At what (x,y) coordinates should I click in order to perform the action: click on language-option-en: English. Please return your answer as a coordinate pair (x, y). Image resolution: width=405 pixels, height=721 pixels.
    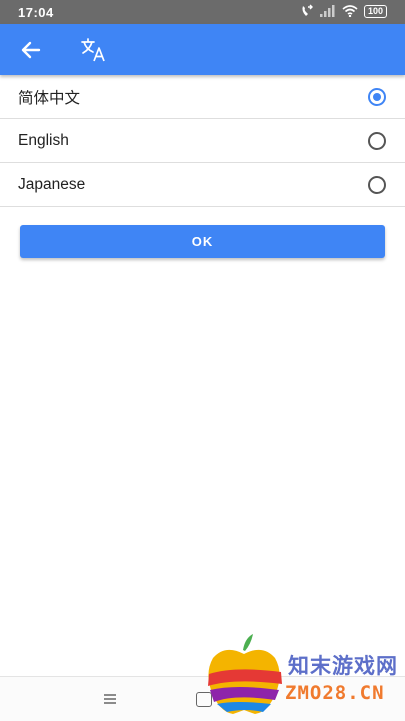
    Looking at the image, I should click on (202, 141).